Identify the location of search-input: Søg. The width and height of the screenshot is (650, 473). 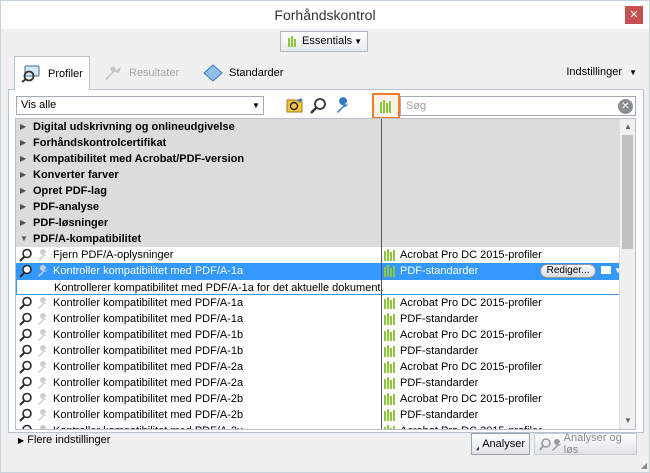
(416, 106).